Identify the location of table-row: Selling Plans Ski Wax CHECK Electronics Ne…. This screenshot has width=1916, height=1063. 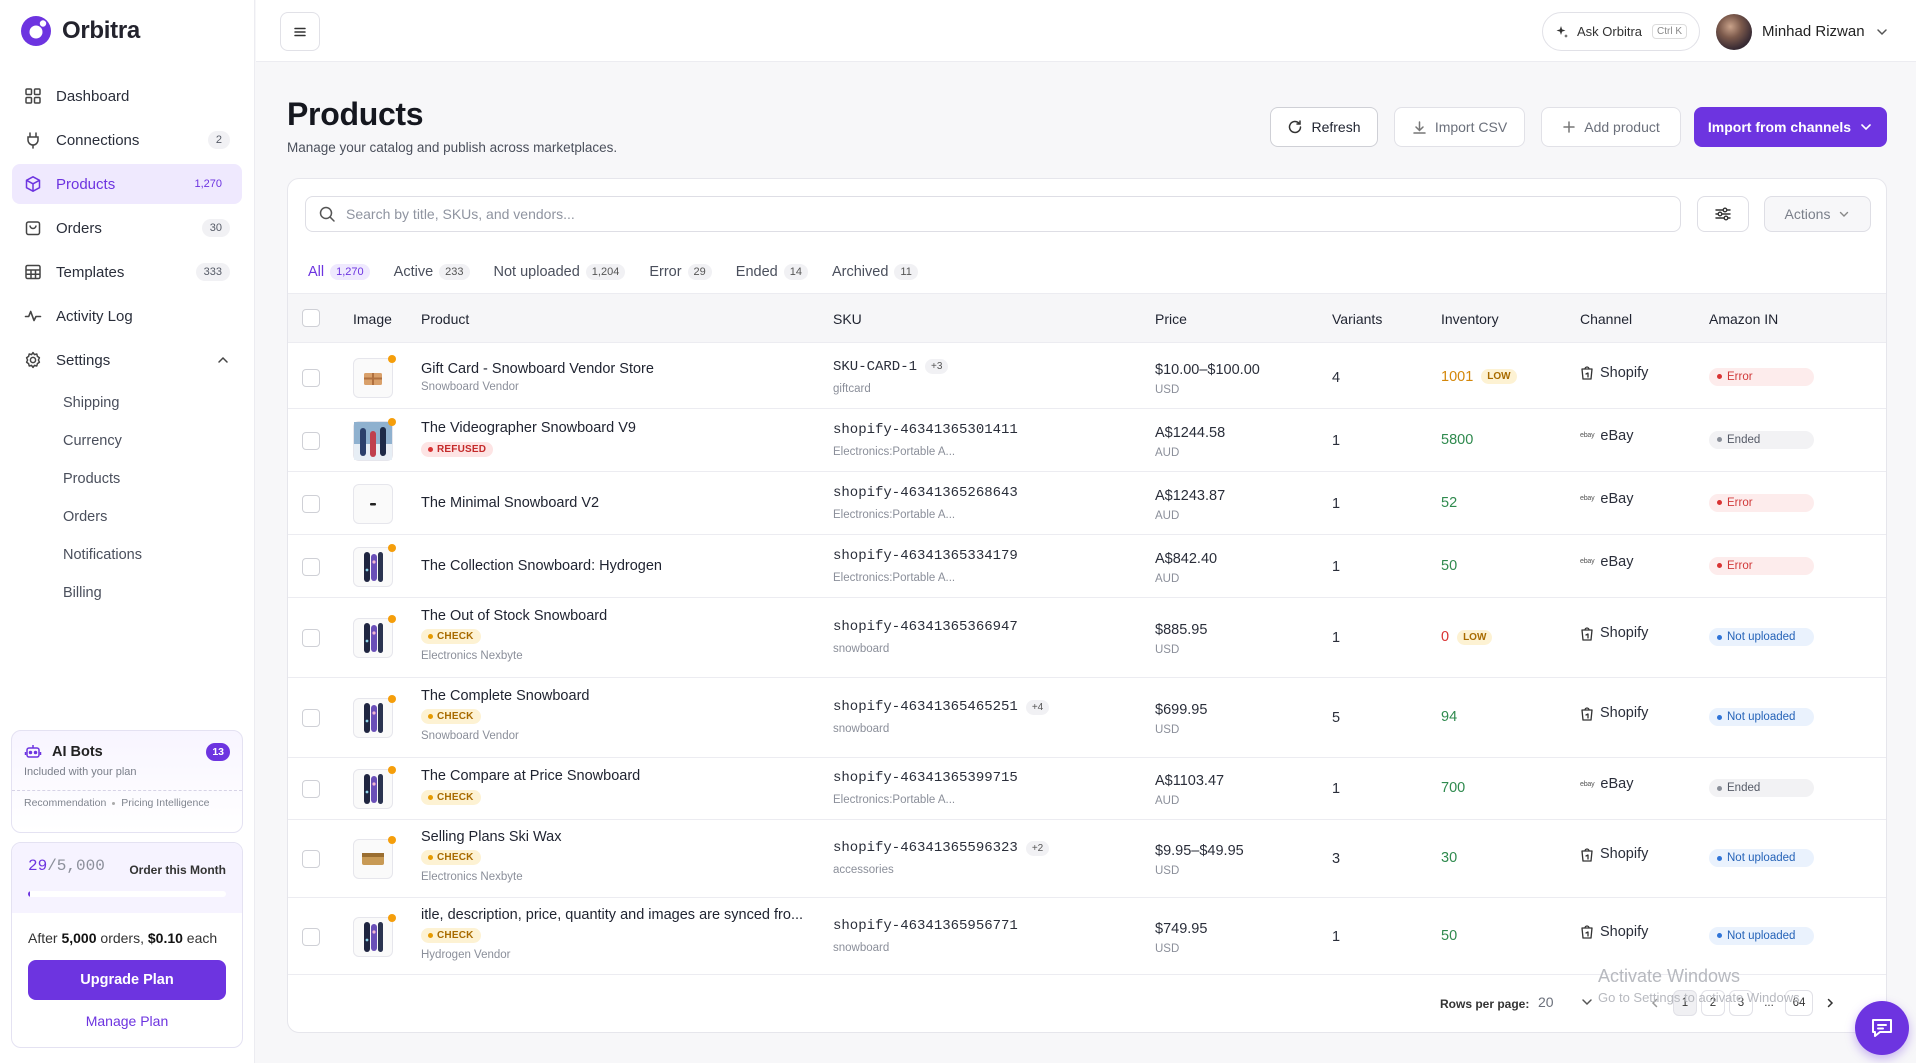
(1087, 859).